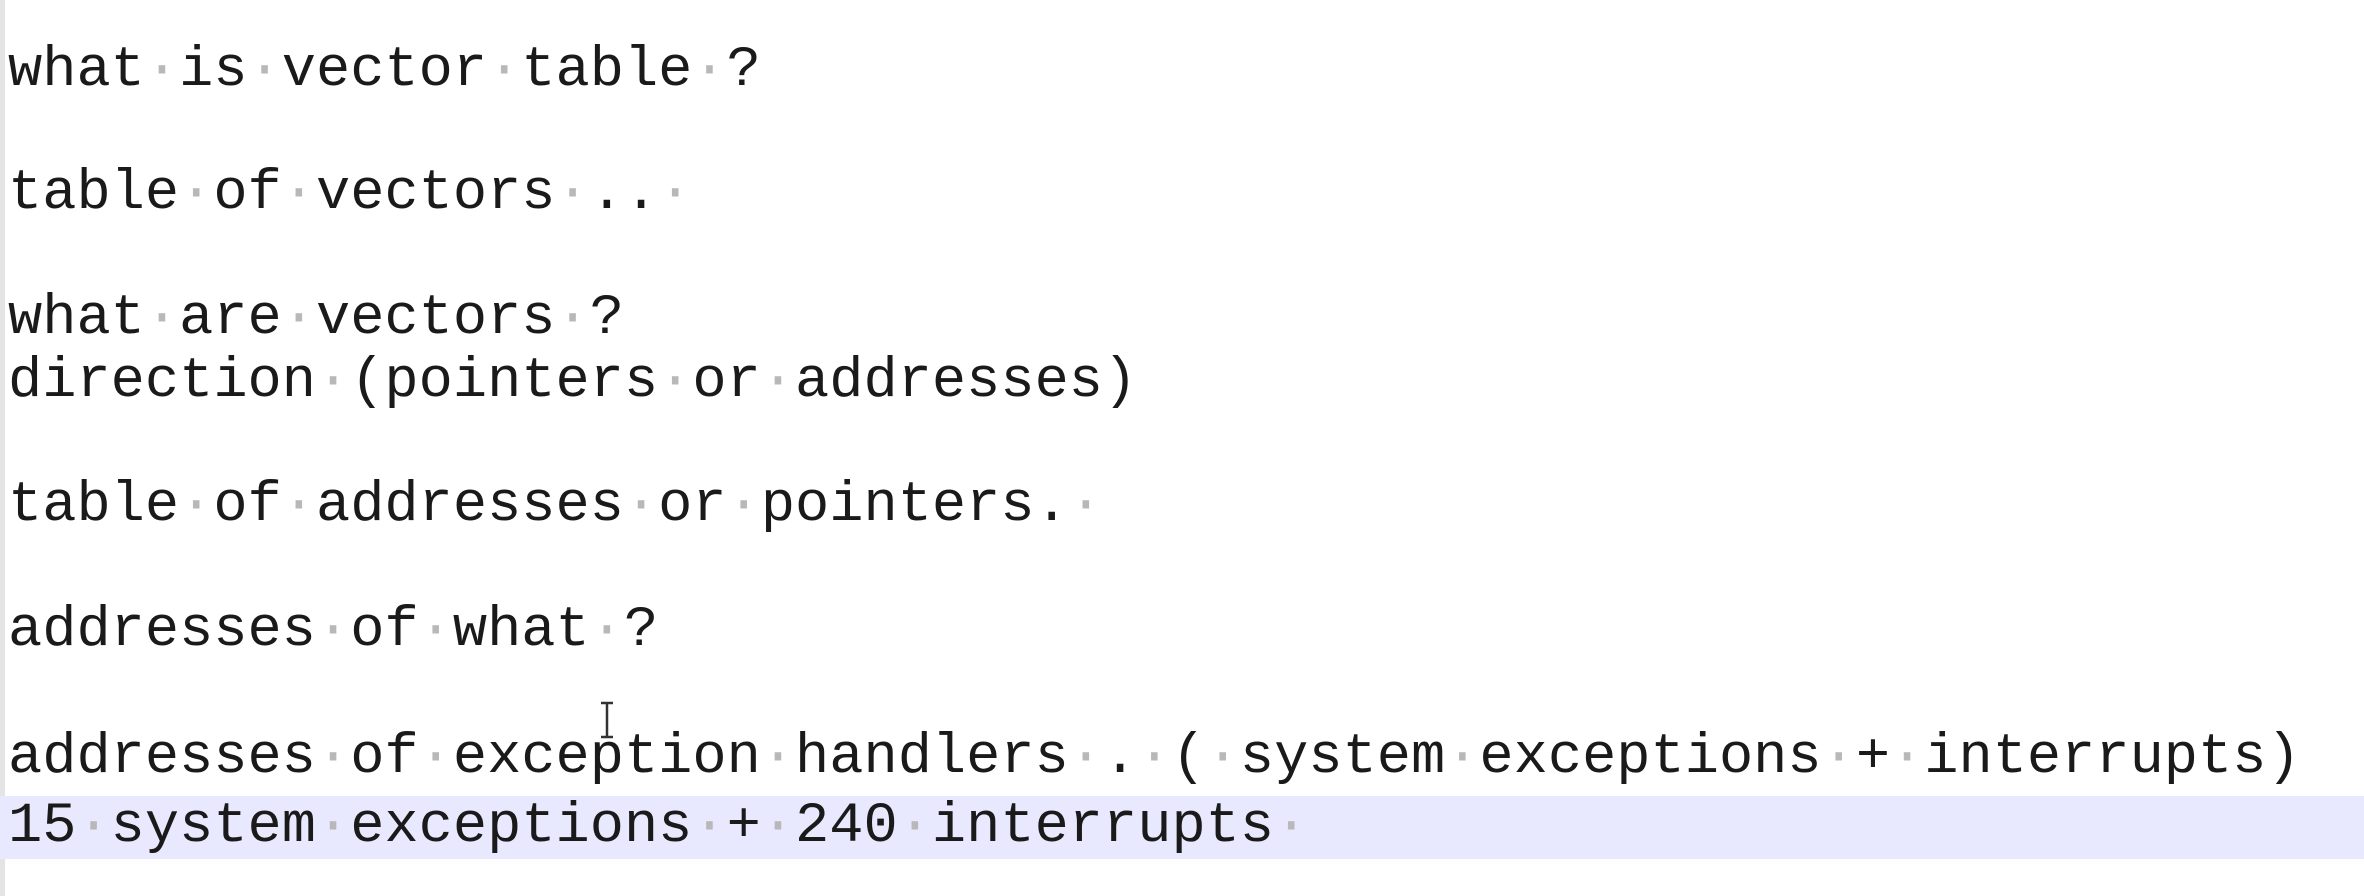 This screenshot has height=896, width=2364. What do you see at coordinates (384, 71) in the screenshot?
I see `editor-line-1: what·is·vector·table·?` at bounding box center [384, 71].